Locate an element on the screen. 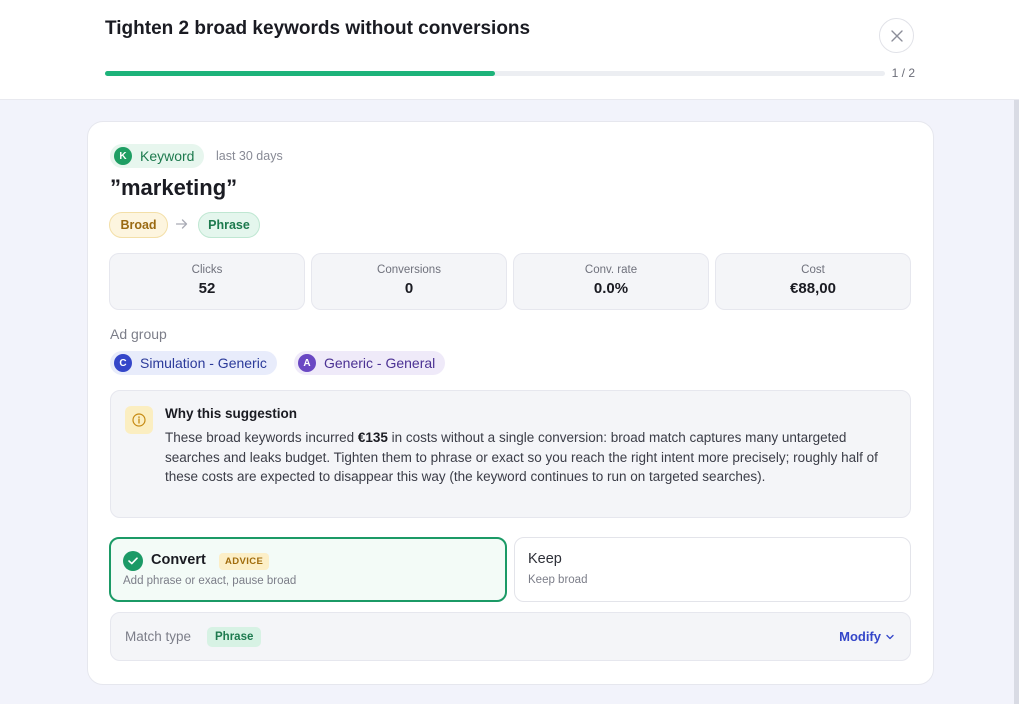 The image size is (1019, 704). keyword-type-badge: K Keyword is located at coordinates (157, 156).